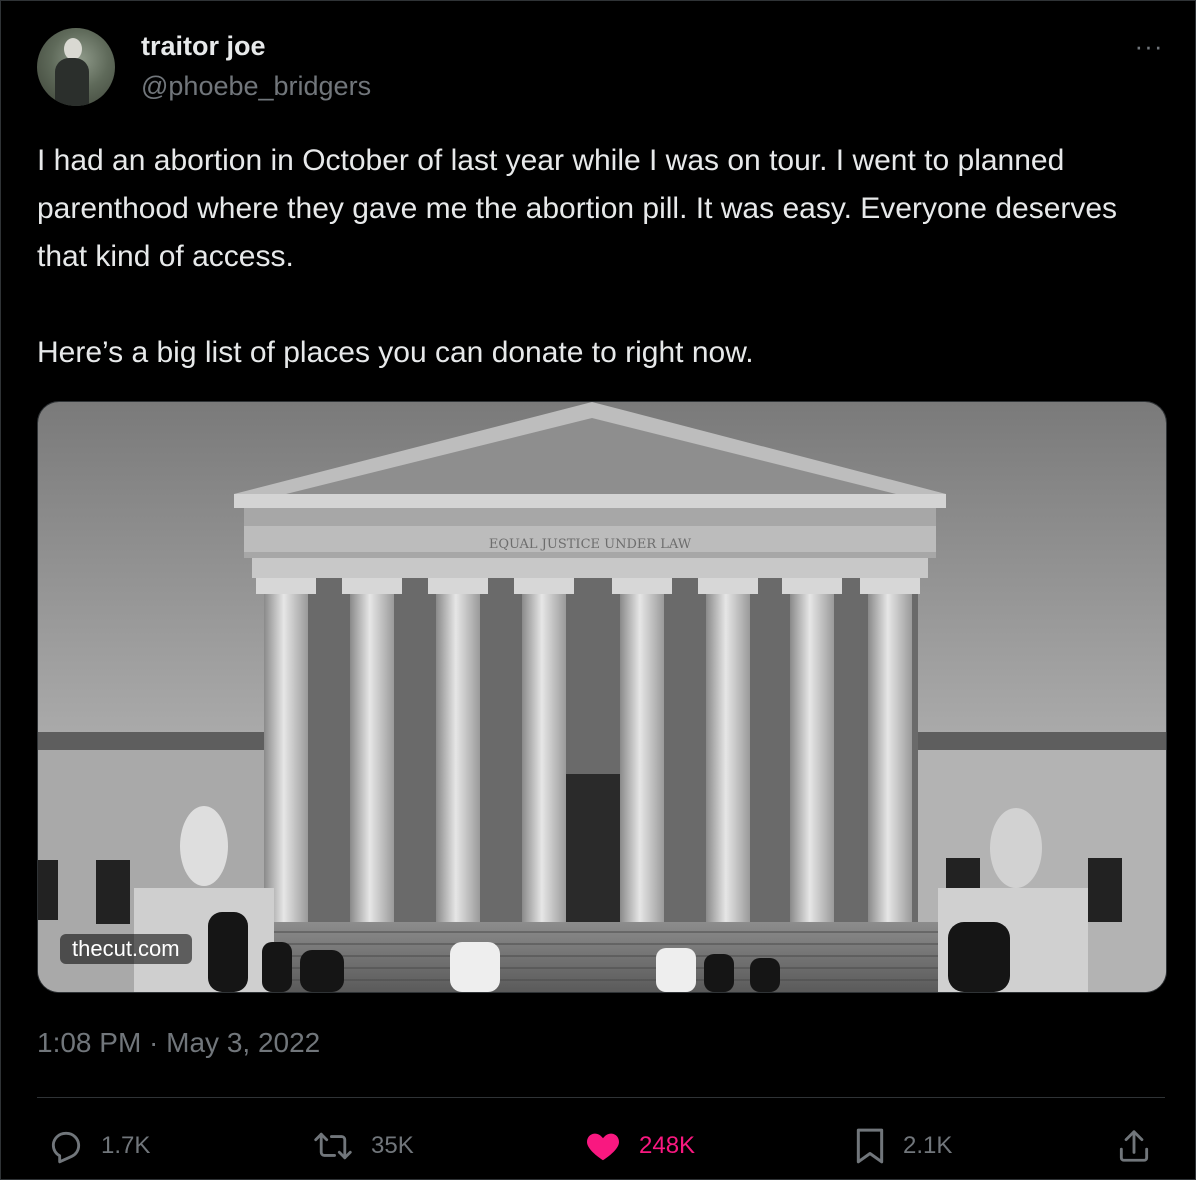 The width and height of the screenshot is (1196, 1180). I want to click on reply-icon, so click(66, 1147).